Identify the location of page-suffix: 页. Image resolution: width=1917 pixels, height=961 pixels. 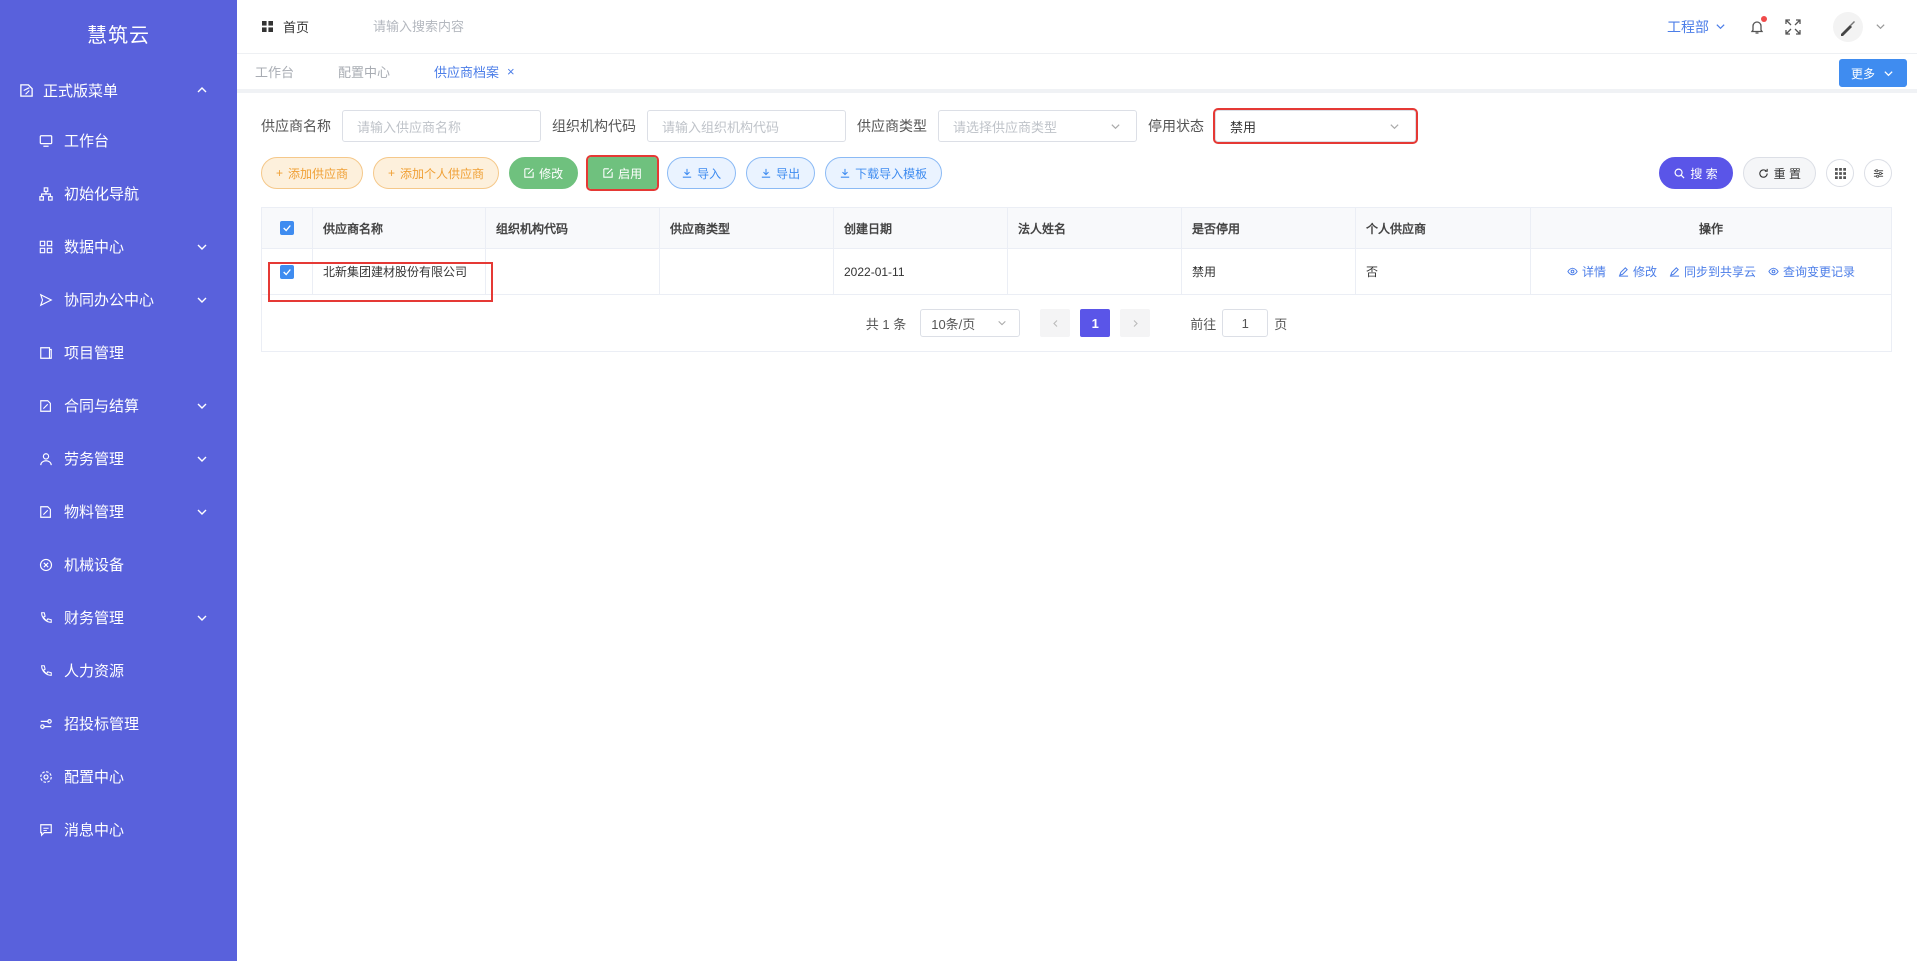
(1281, 324).